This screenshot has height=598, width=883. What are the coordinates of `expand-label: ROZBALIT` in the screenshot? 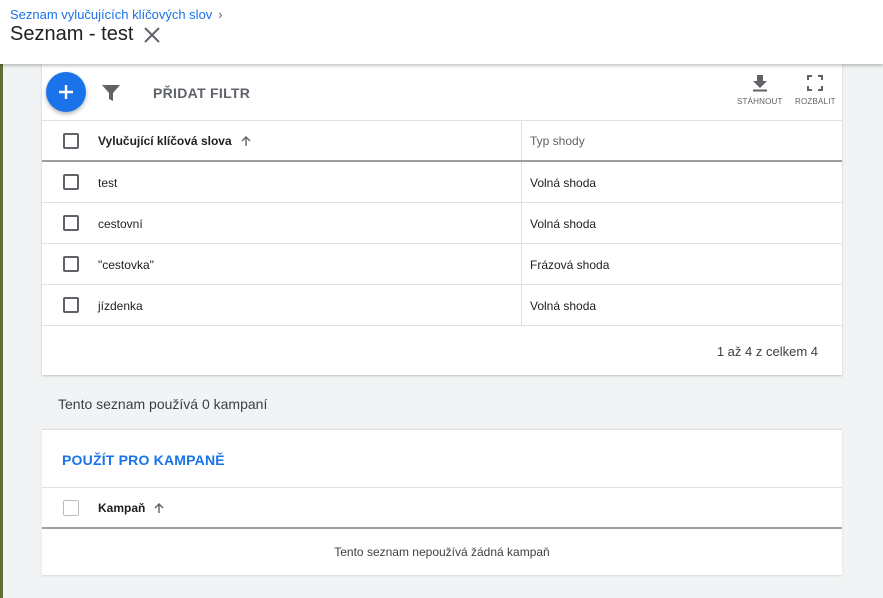 It's located at (815, 101).